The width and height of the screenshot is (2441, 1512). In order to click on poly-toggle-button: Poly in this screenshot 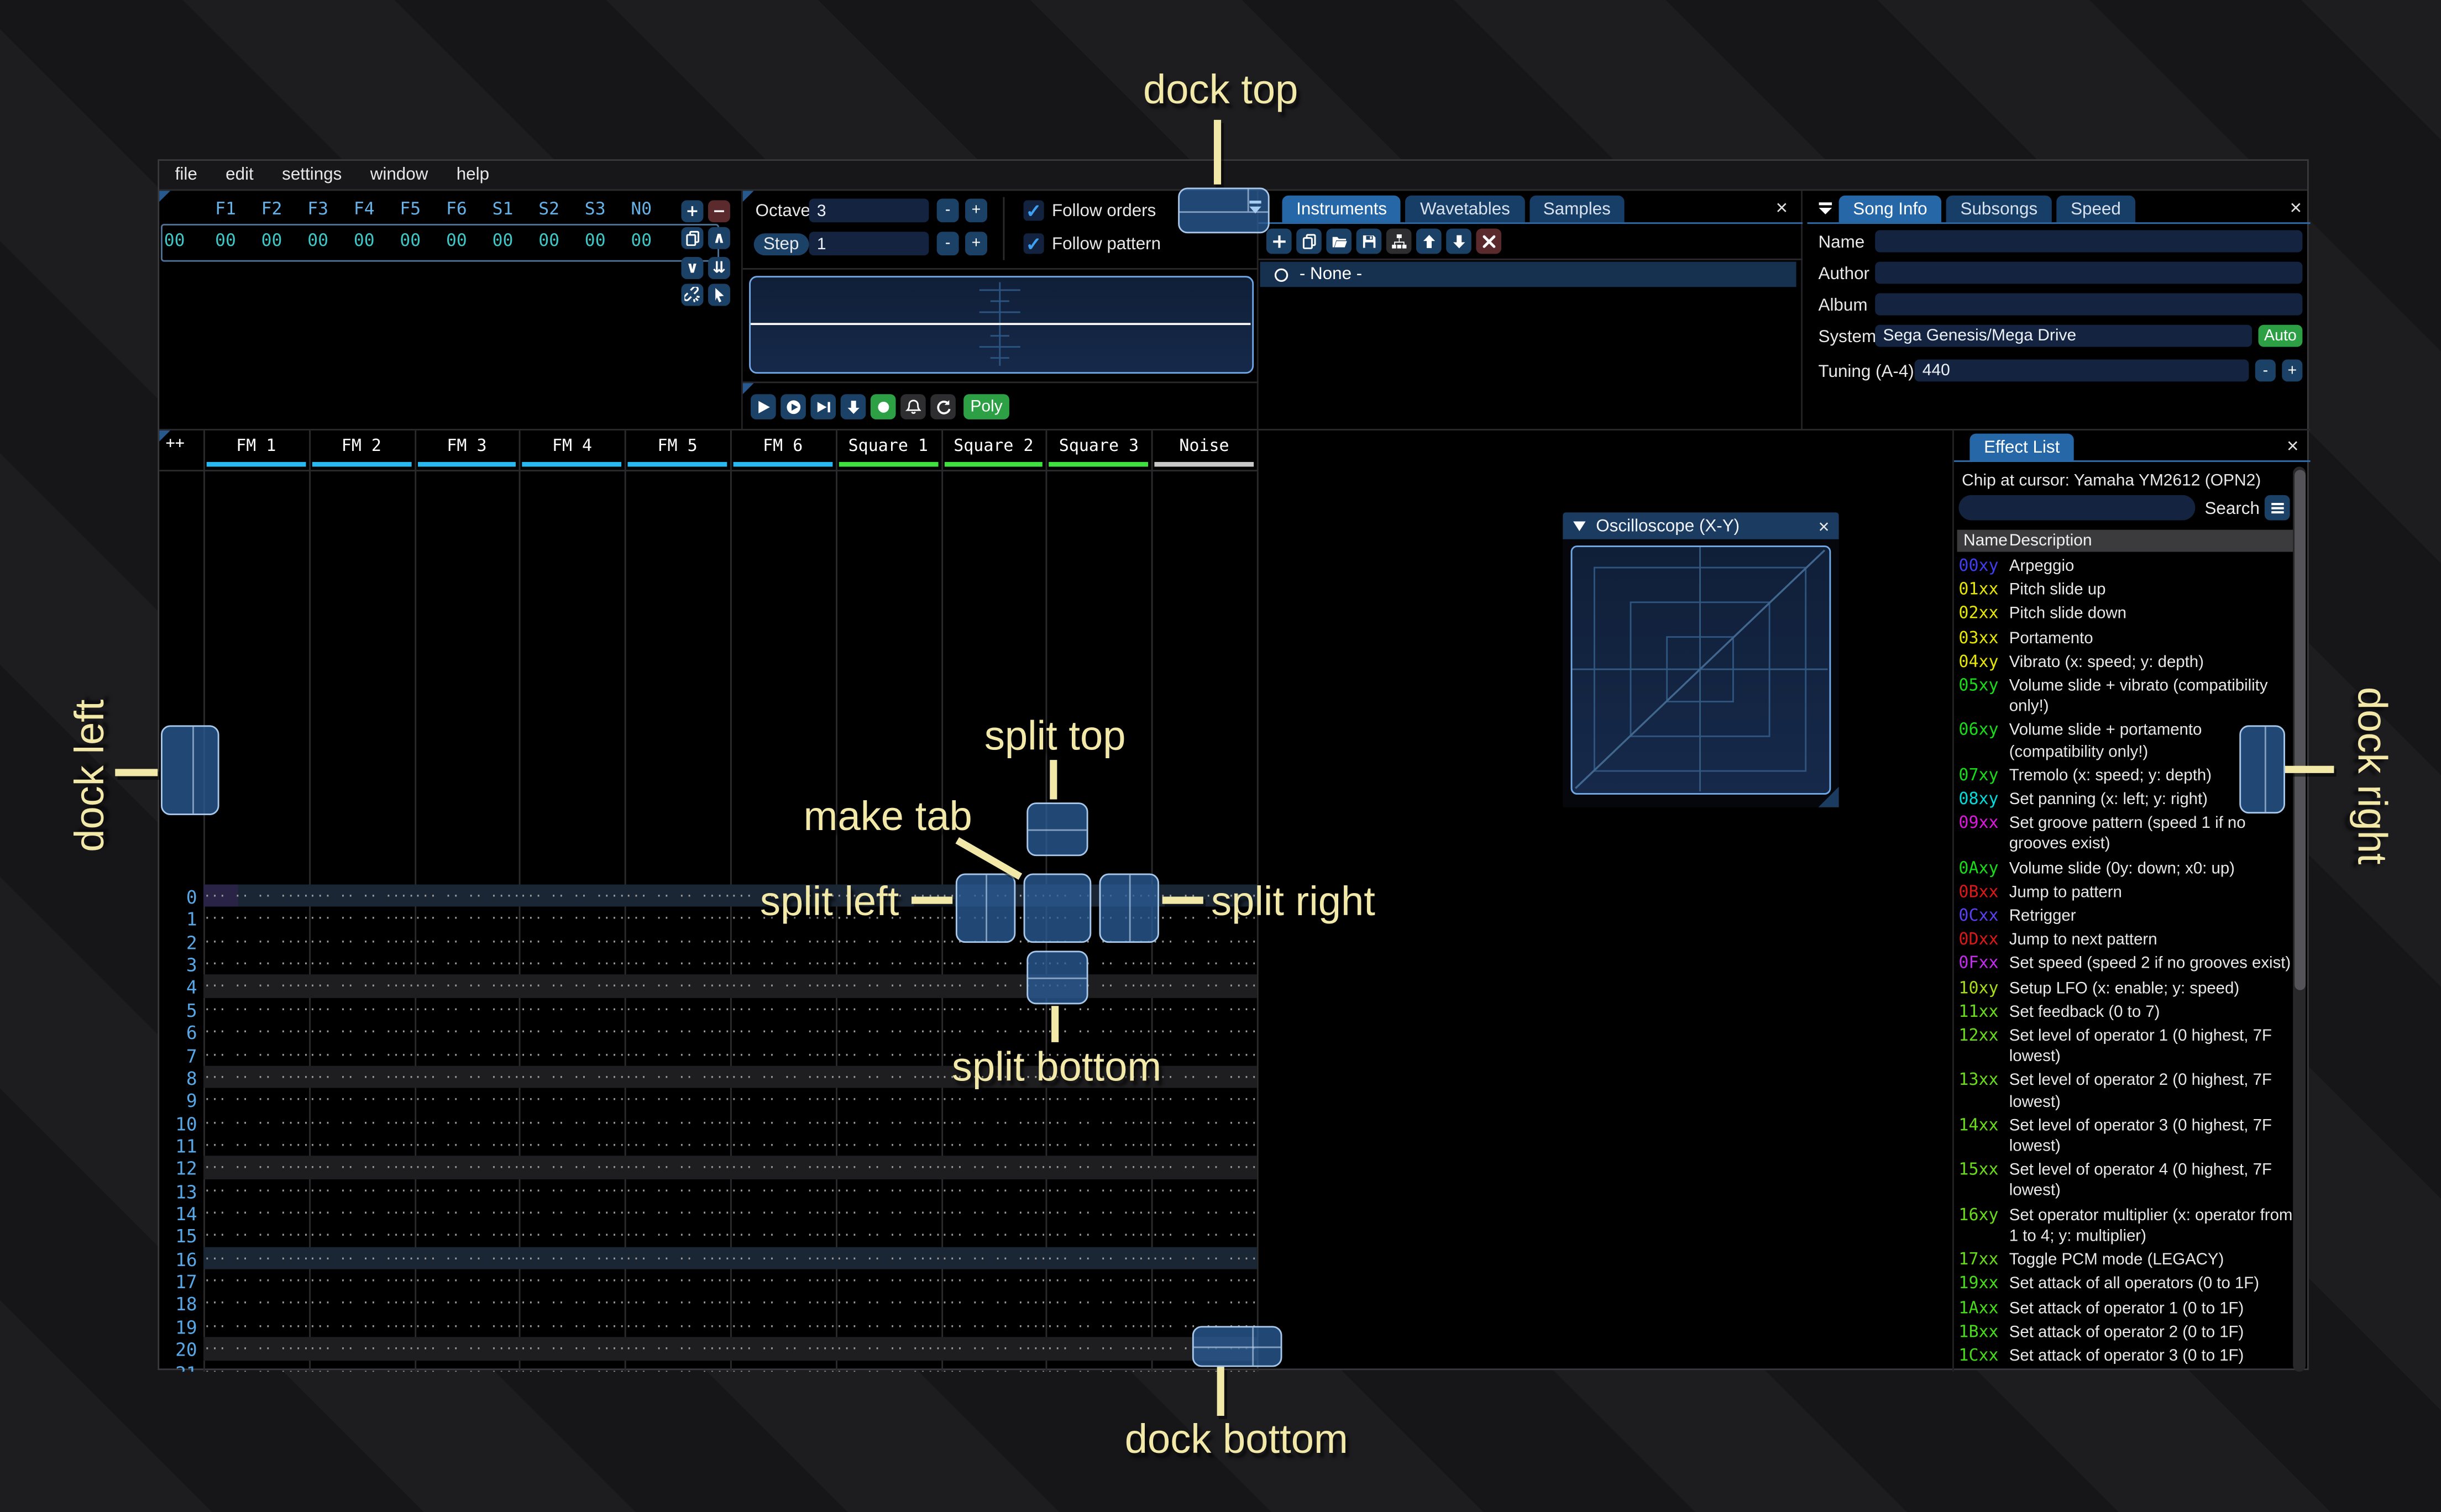, I will do `click(986, 407)`.